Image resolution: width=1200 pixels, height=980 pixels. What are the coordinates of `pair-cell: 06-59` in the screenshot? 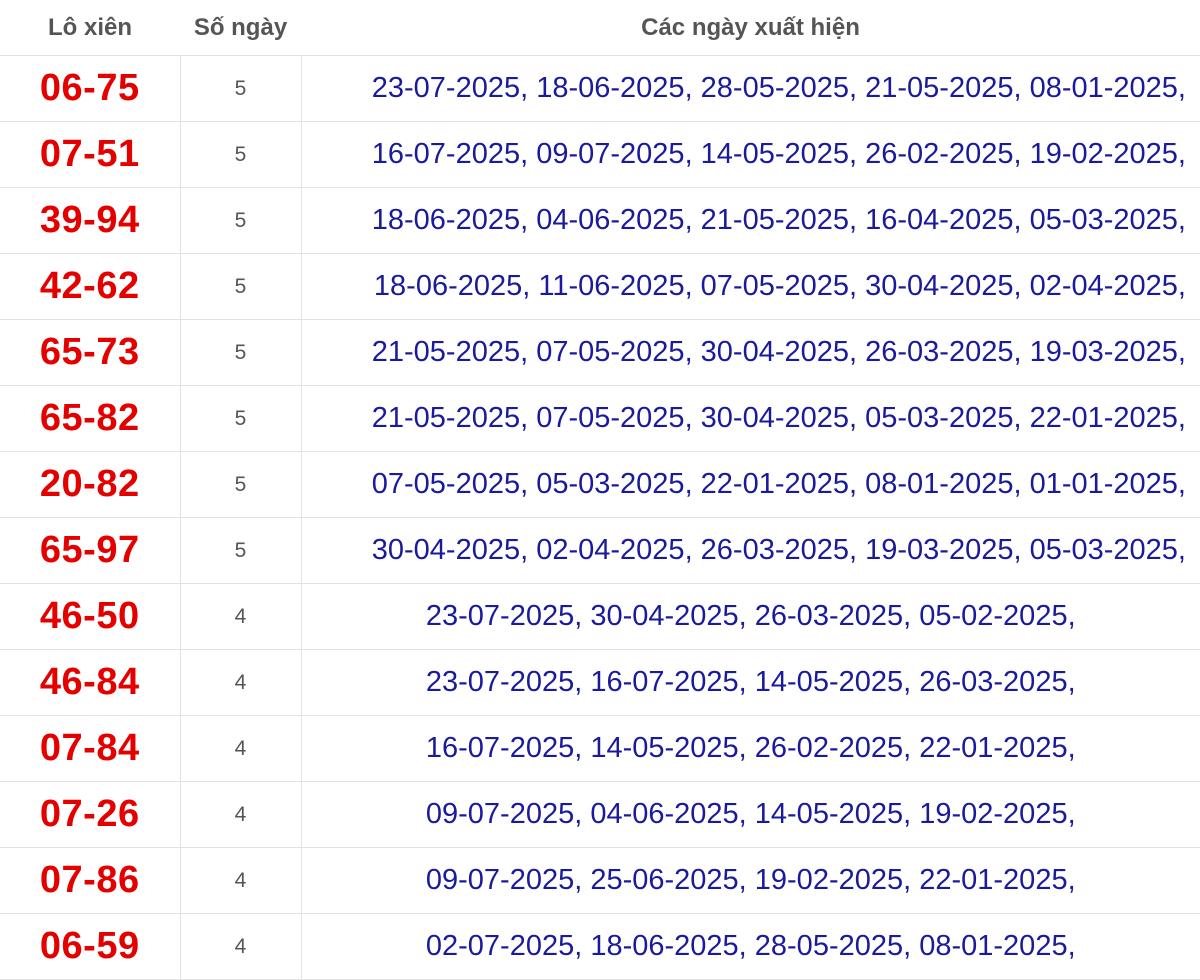 It's located at (90, 946).